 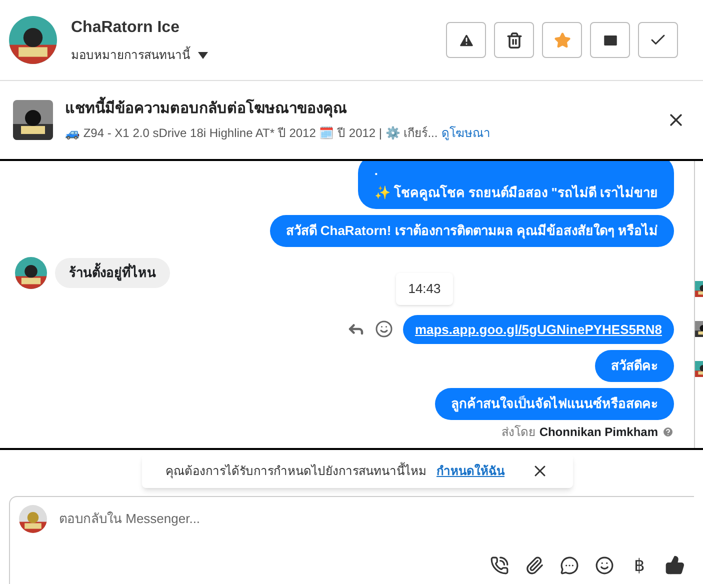 What do you see at coordinates (424, 288) in the screenshot?
I see `timestamp: 14:43` at bounding box center [424, 288].